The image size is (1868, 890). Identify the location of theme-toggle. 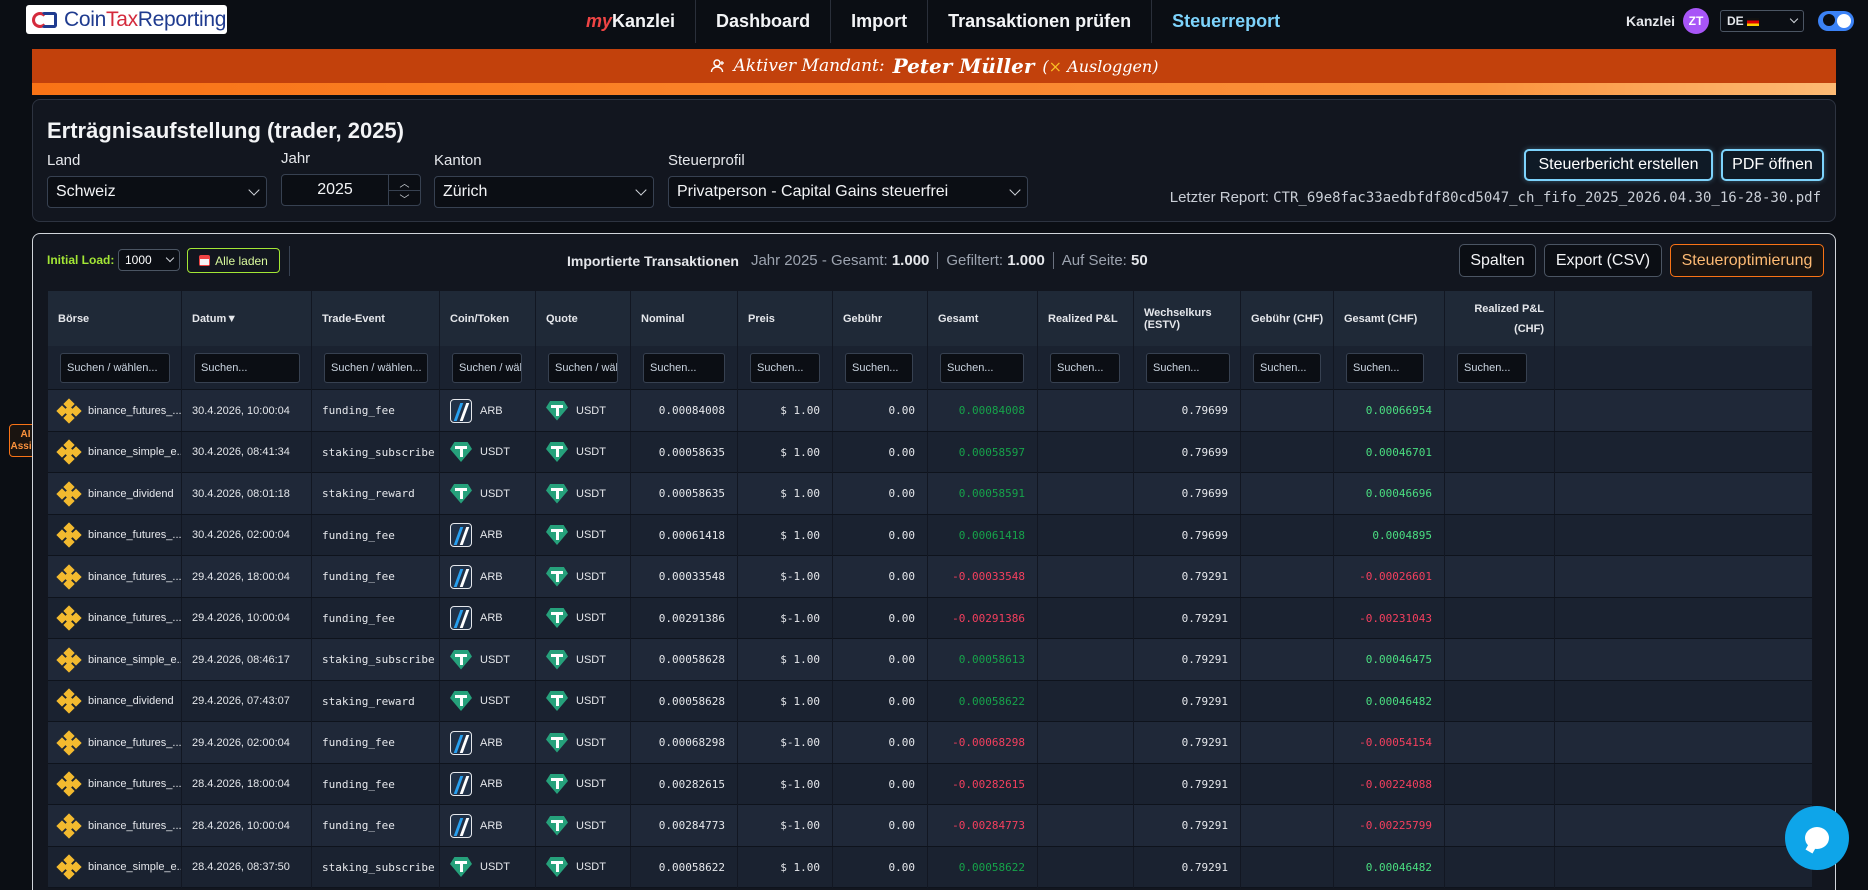
(1836, 21).